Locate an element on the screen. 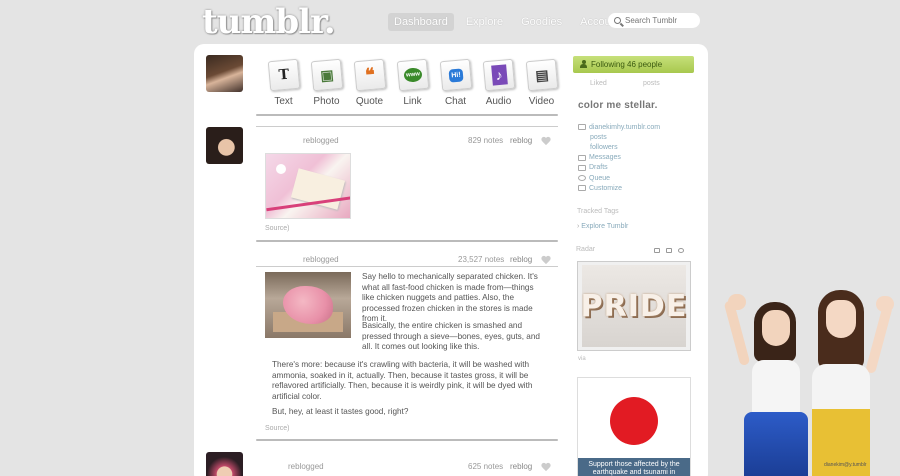  post-type-video: ▤ Video is located at coordinates (541, 82).